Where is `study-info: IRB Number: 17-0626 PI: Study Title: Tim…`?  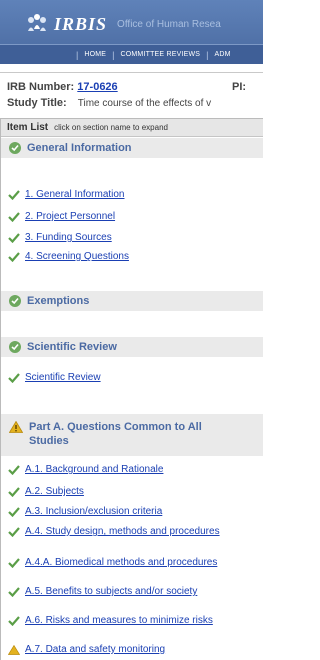
study-info: IRB Number: 17-0626 PI: Study Title: Tim… is located at coordinates (131, 92).